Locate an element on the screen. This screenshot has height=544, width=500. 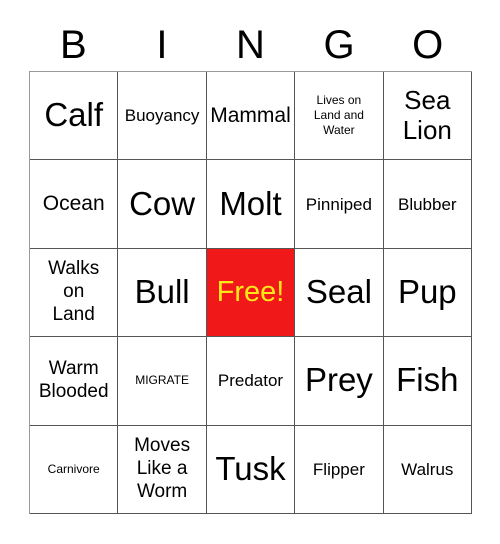
bingo-square-label: Calf is located at coordinates (74, 115).